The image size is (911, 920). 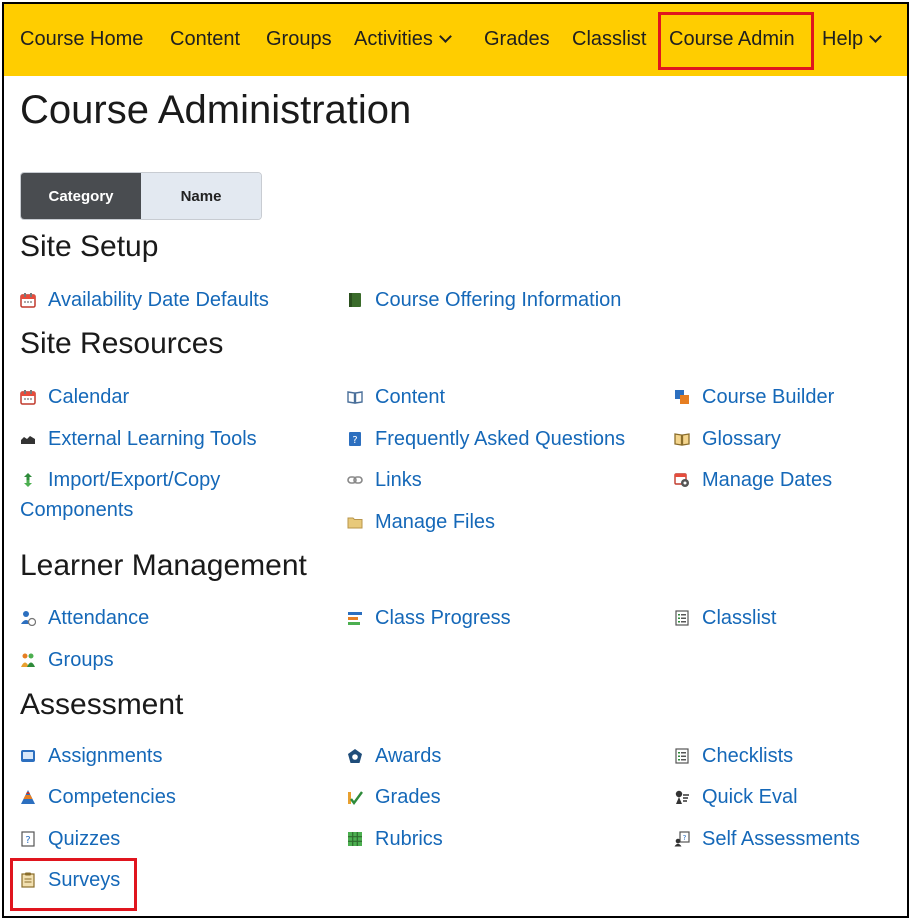 I want to click on link-label: Course Offering Information, so click(x=498, y=300).